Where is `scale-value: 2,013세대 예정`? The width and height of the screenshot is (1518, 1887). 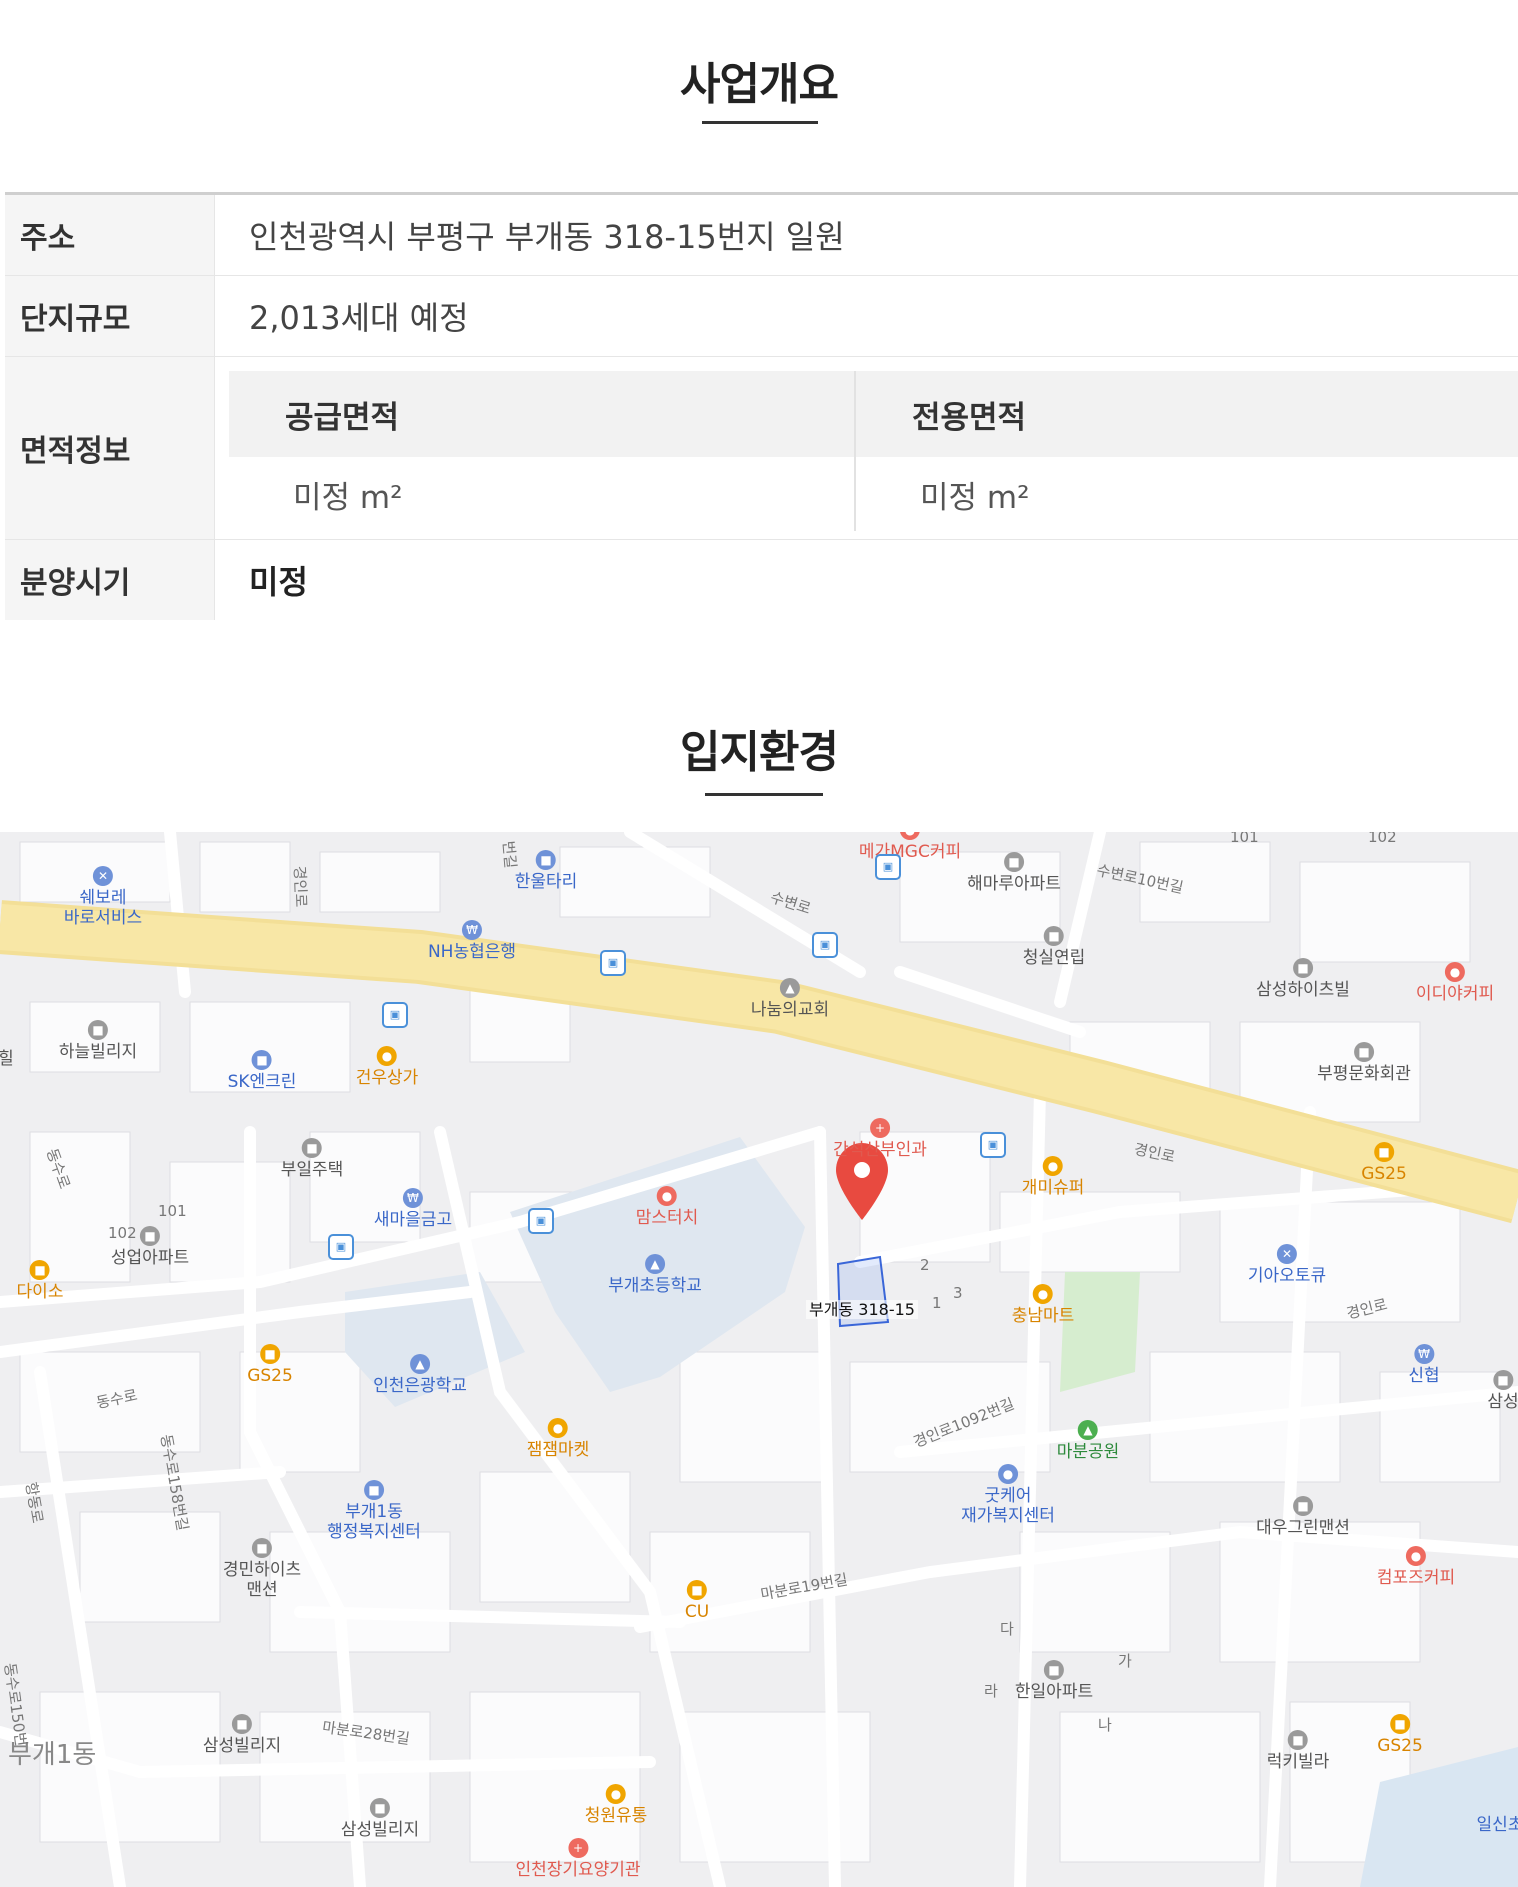
scale-value: 2,013세대 예정 is located at coordinates (359, 318).